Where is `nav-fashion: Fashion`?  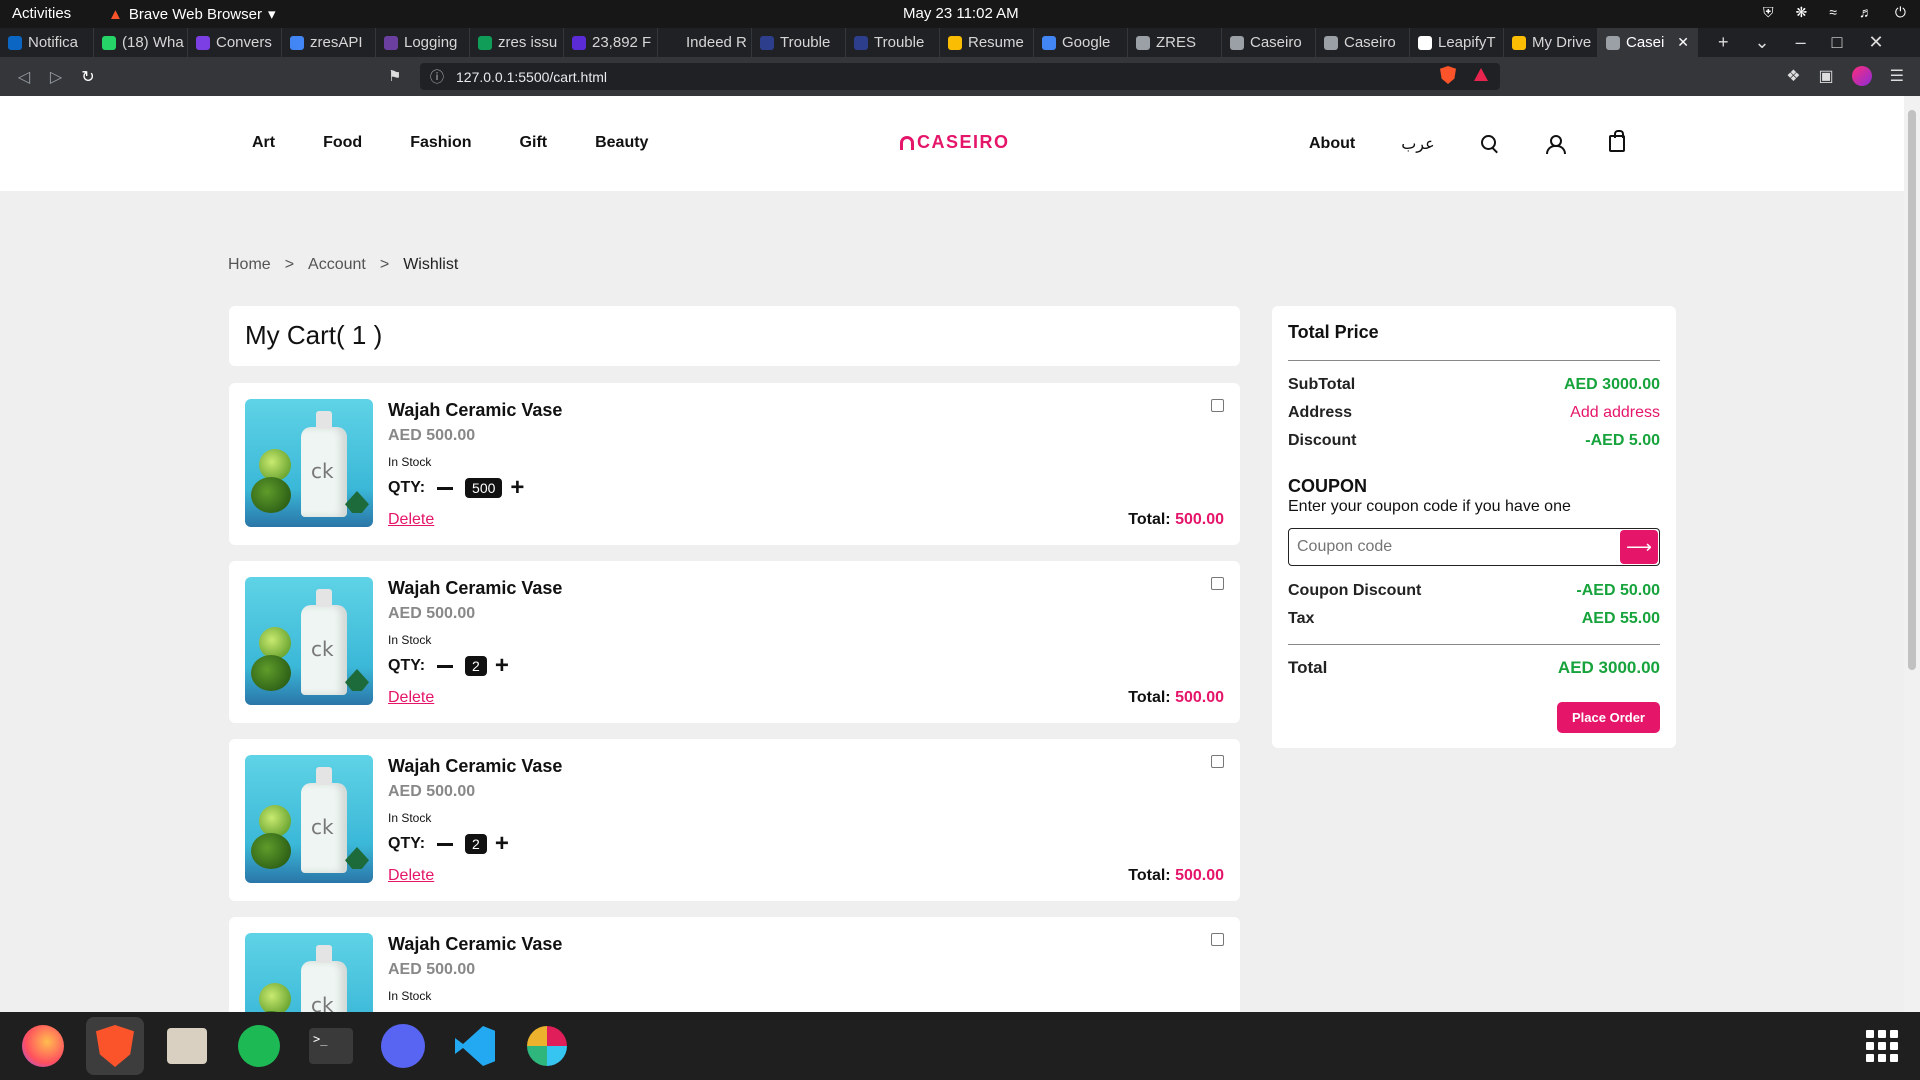 nav-fashion: Fashion is located at coordinates (440, 143).